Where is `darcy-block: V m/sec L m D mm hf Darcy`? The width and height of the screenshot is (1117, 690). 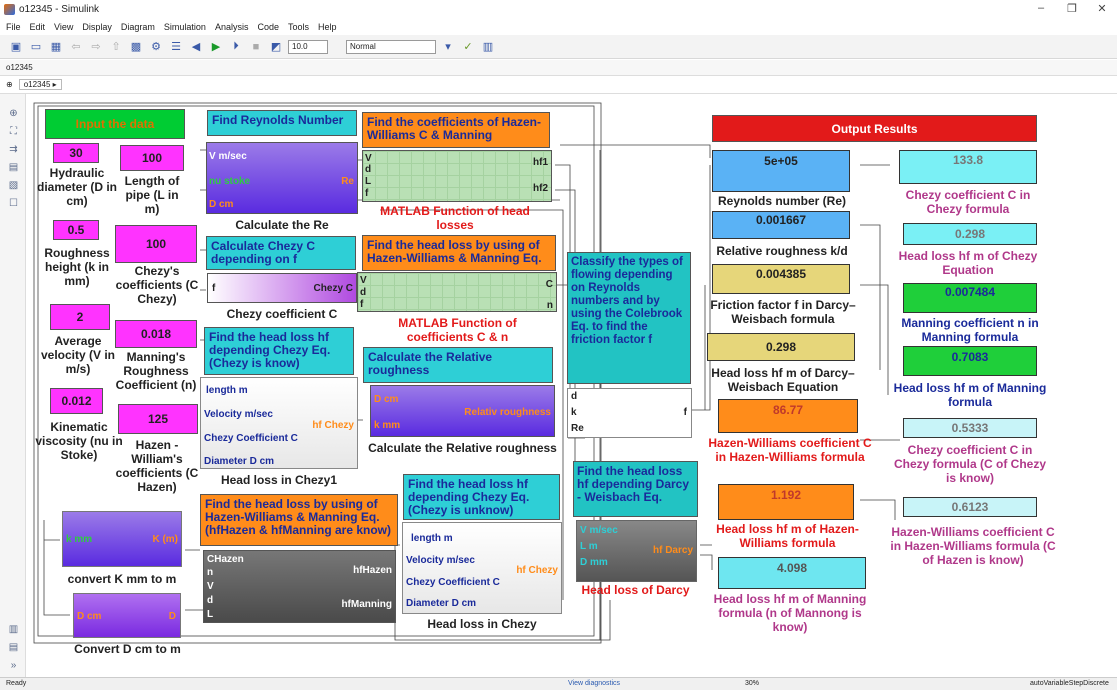
darcy-block: V m/sec L m D mm hf Darcy is located at coordinates (636, 551).